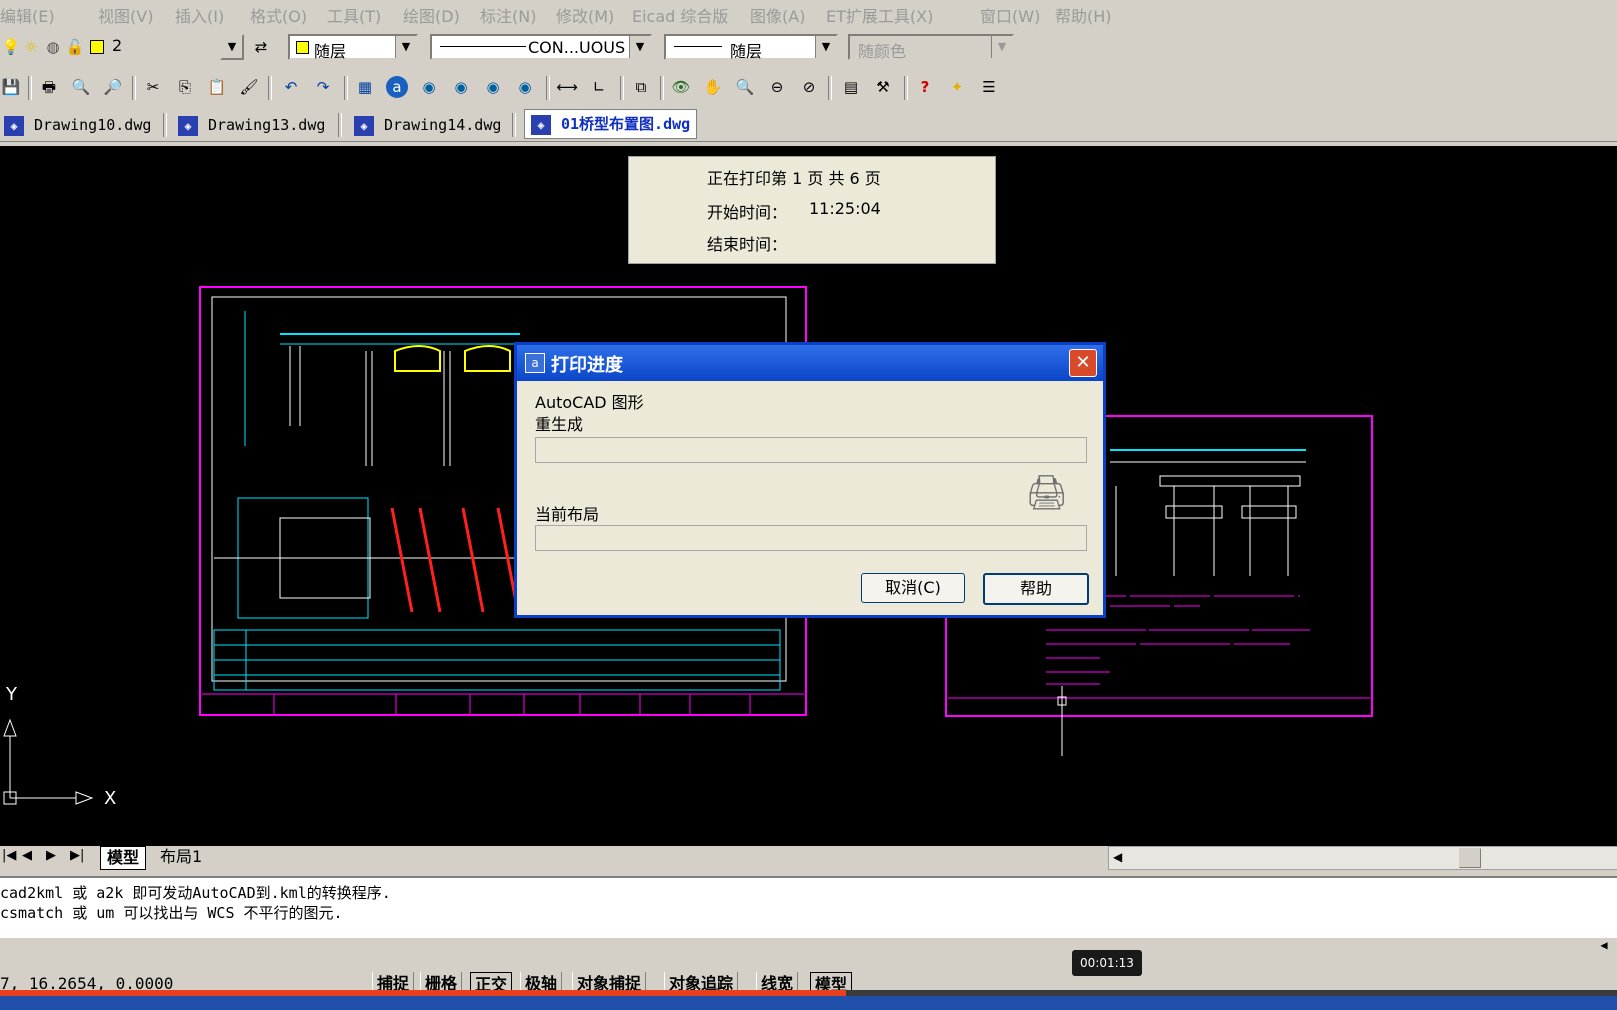  Describe the element at coordinates (913, 588) in the screenshot. I see `cancel-button: 取消(C)` at that location.